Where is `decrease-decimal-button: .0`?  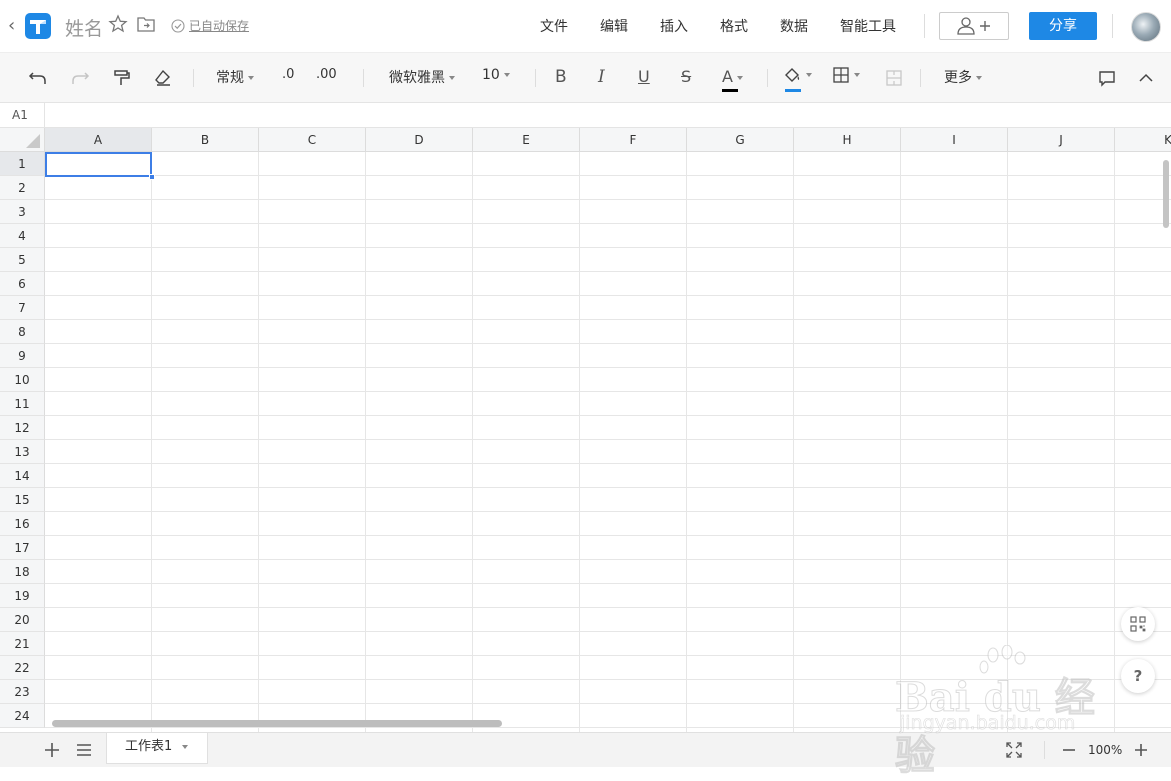 decrease-decimal-button: .0 is located at coordinates (288, 74).